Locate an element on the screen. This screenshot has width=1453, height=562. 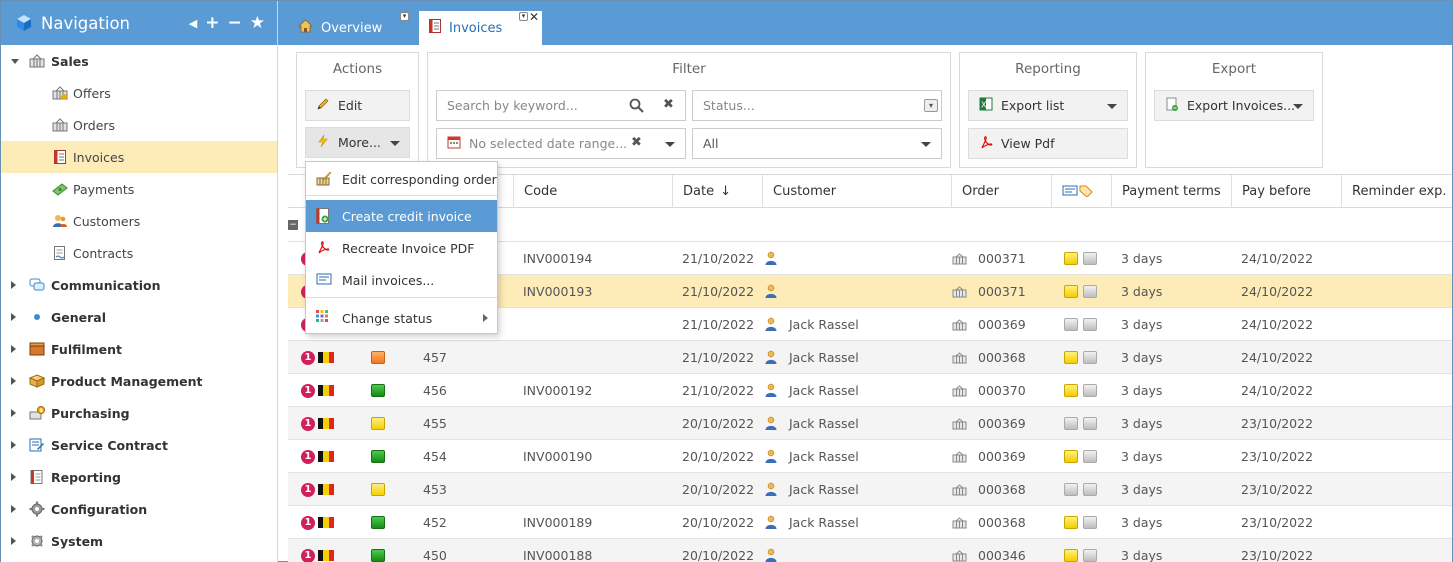
dropdown-arrow-icon: ▾ is located at coordinates (931, 105).